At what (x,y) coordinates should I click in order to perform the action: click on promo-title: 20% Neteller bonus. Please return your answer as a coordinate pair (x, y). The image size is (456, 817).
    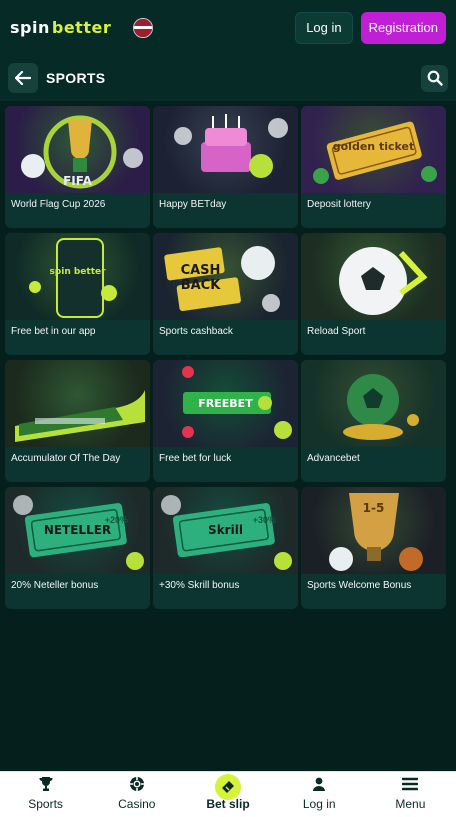
    Looking at the image, I should click on (55, 585).